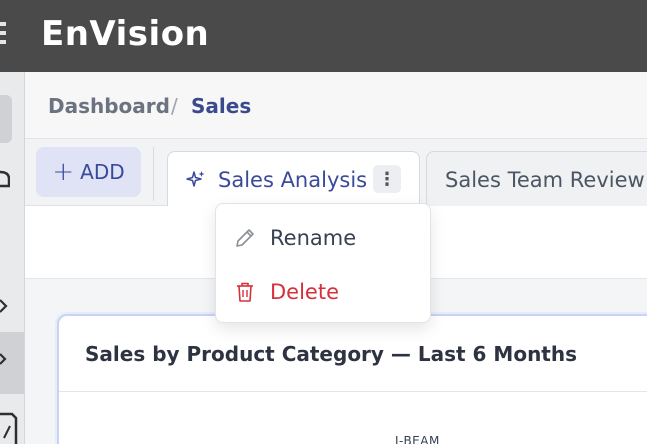  I want to click on nav-icon-chevron, so click(3, 359).